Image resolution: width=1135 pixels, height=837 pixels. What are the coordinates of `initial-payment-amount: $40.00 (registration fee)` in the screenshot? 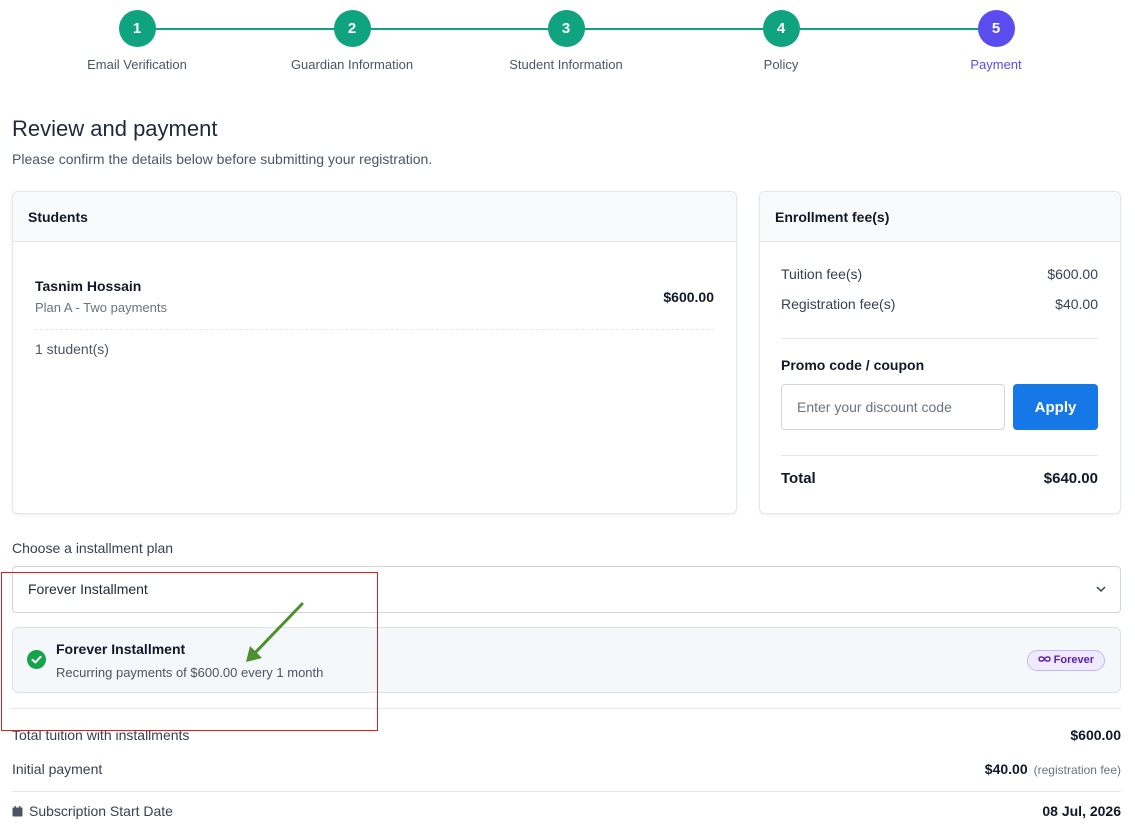 It's located at (1053, 769).